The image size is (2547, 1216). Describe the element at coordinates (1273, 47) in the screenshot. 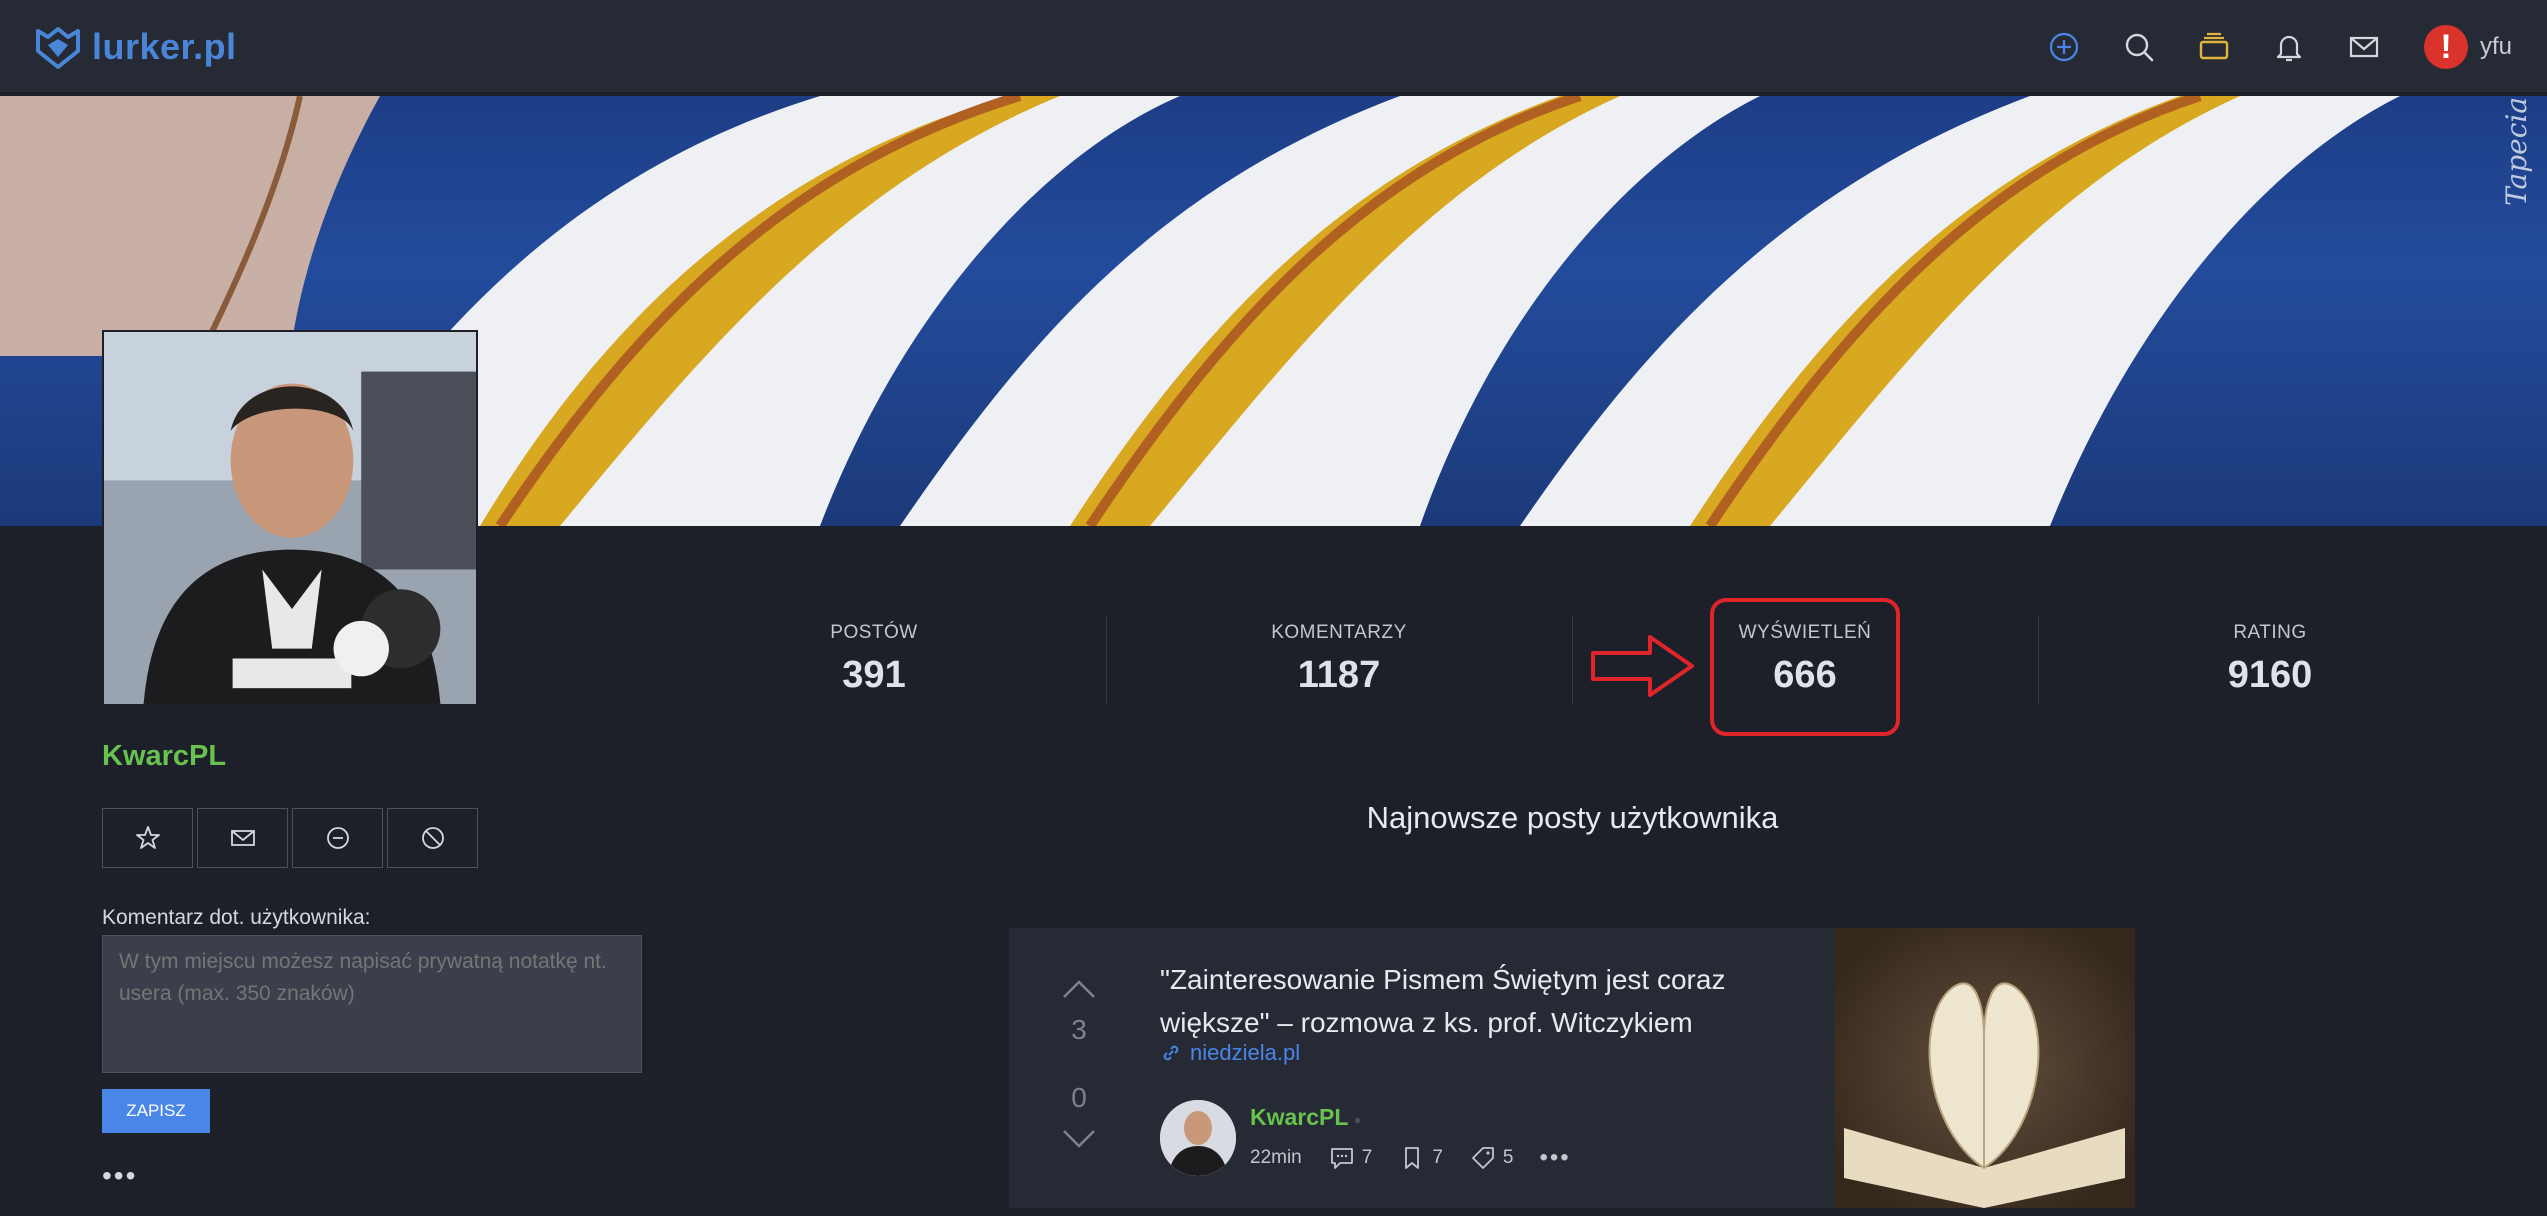

I see `top-nav-bar: lurker.pl ! yfu` at that location.